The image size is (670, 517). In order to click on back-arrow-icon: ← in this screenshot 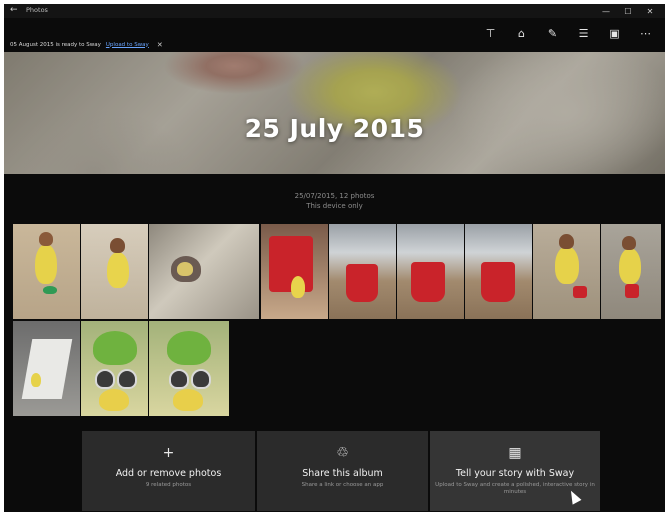, I will do `click(14, 10)`.